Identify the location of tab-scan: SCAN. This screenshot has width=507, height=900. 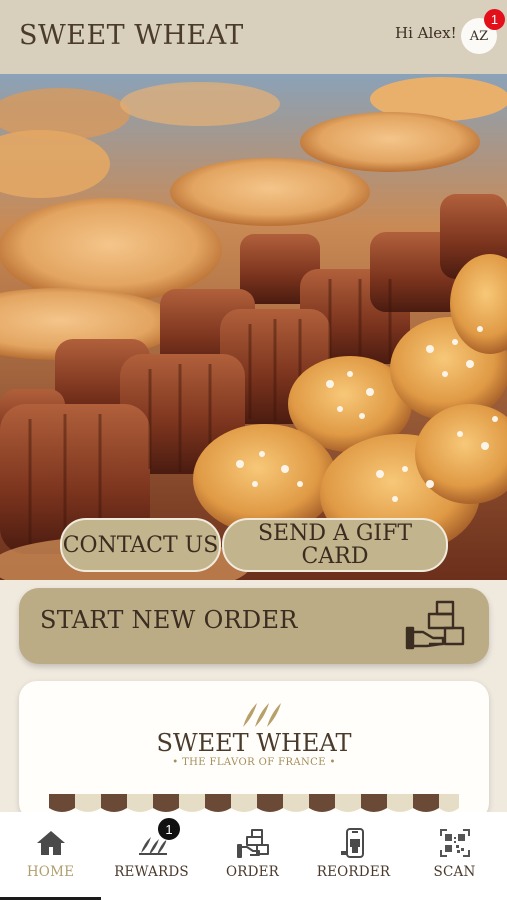
(454, 856).